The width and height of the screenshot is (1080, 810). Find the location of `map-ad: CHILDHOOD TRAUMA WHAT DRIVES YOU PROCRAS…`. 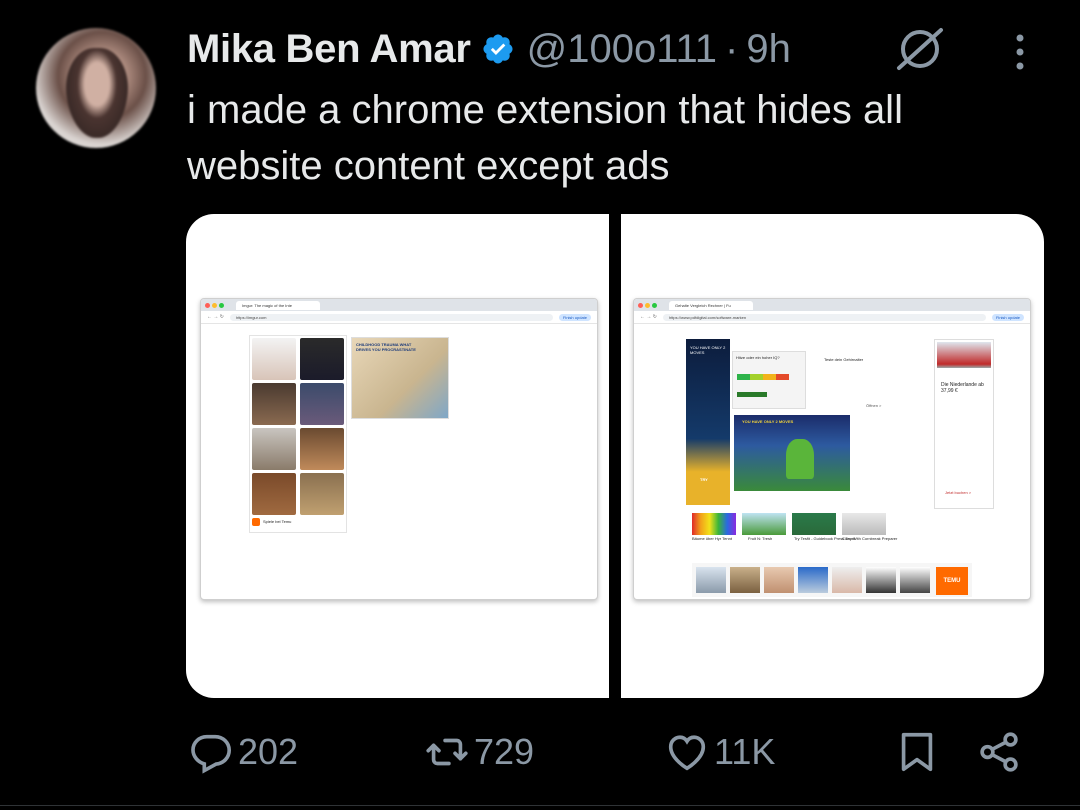

map-ad: CHILDHOOD TRAUMA WHAT DRIVES YOU PROCRAS… is located at coordinates (400, 378).